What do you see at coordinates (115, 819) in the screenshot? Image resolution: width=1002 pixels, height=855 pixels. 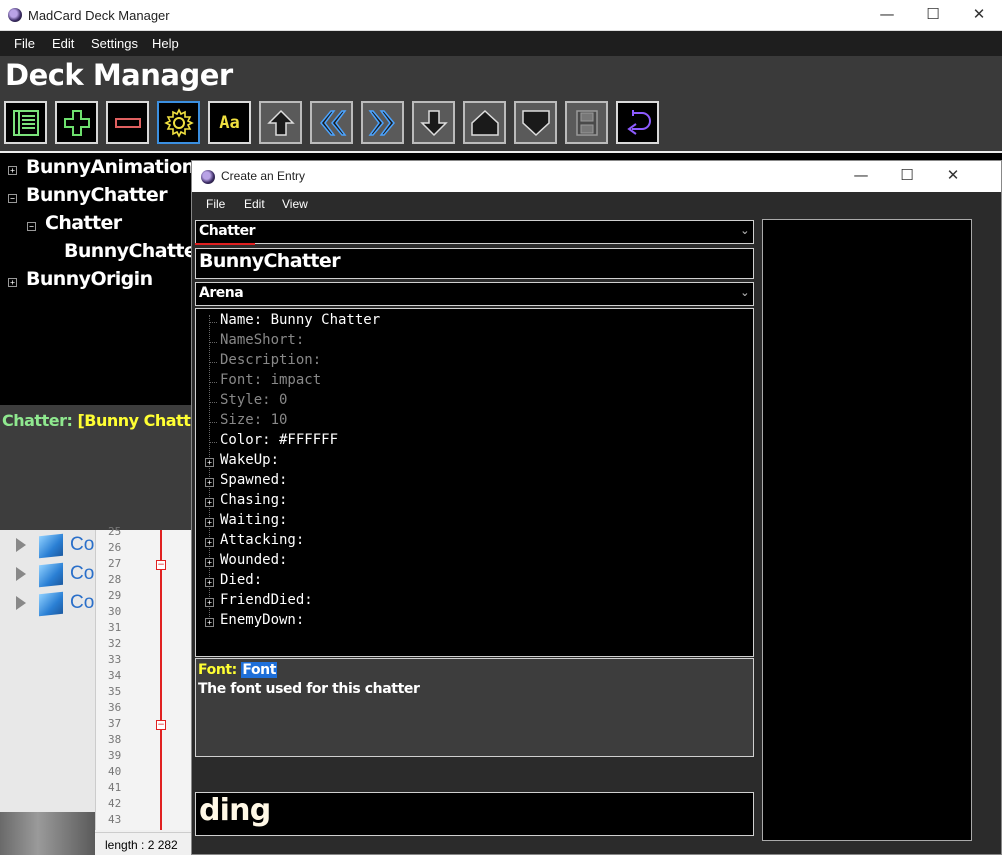 I see `line-number: 43` at bounding box center [115, 819].